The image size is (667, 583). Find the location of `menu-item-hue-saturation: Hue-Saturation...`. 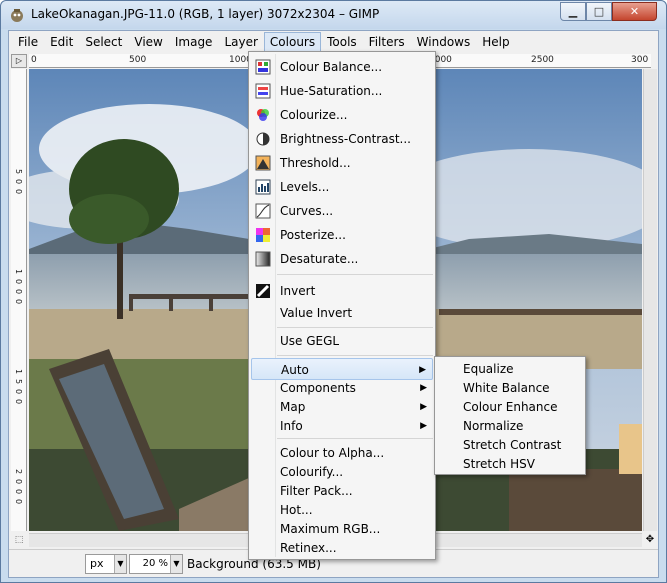

menu-item-hue-saturation: Hue-Saturation... is located at coordinates (342, 91).